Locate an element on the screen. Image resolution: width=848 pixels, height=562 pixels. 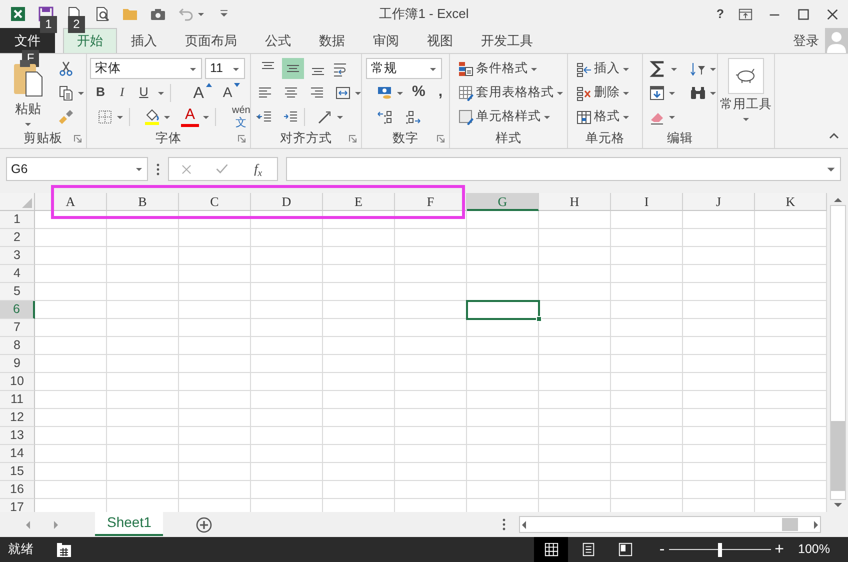
format-painter-icon is located at coordinates (66, 116).